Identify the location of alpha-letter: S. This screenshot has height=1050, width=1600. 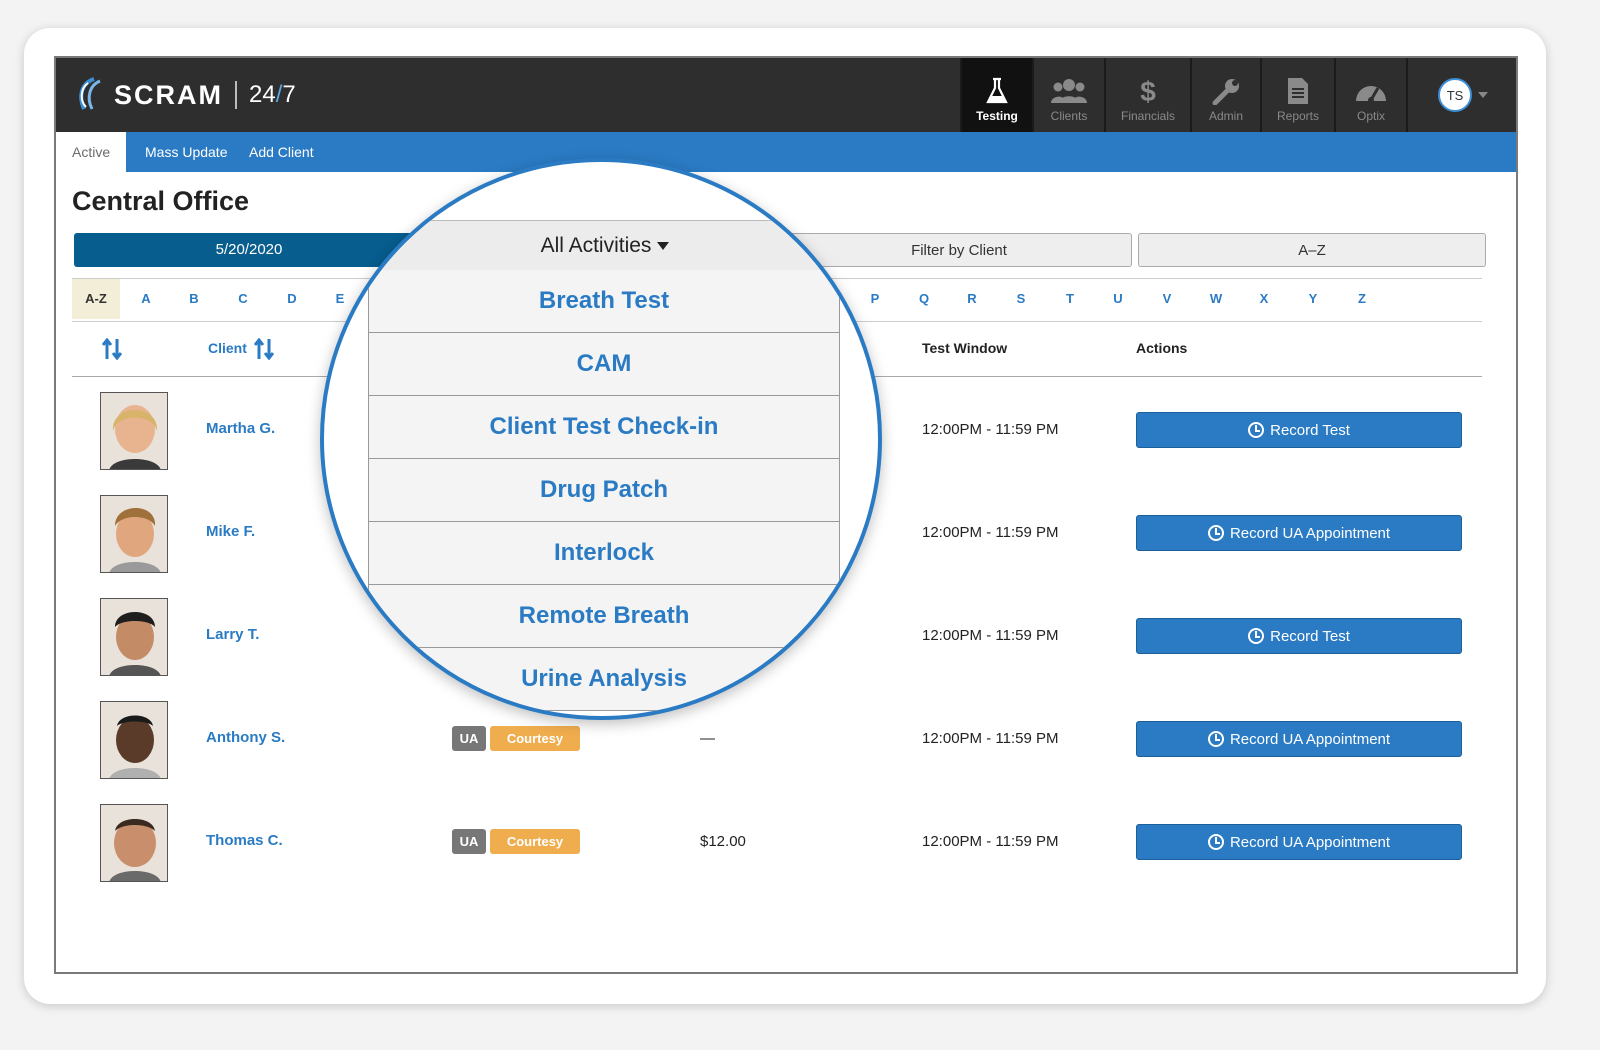
(1021, 299).